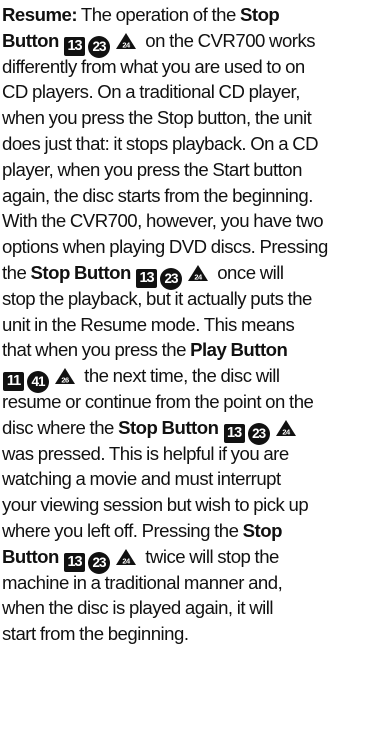 The height and width of the screenshot is (737, 376). I want to click on text-line: was pressed. This is helpful if you are, so click(189, 454).